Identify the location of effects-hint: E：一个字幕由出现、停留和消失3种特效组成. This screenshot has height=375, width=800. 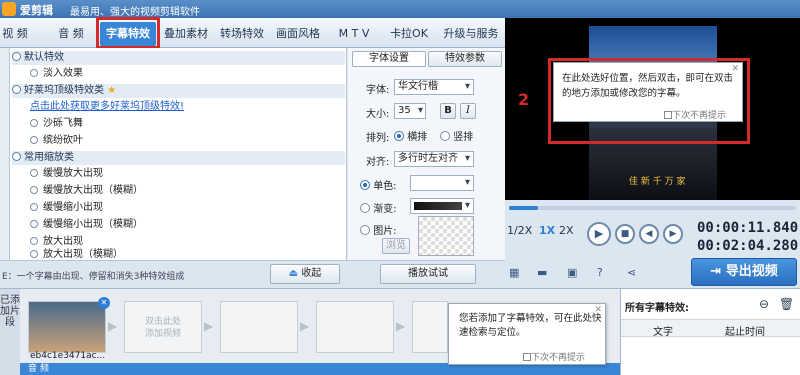
(93, 277).